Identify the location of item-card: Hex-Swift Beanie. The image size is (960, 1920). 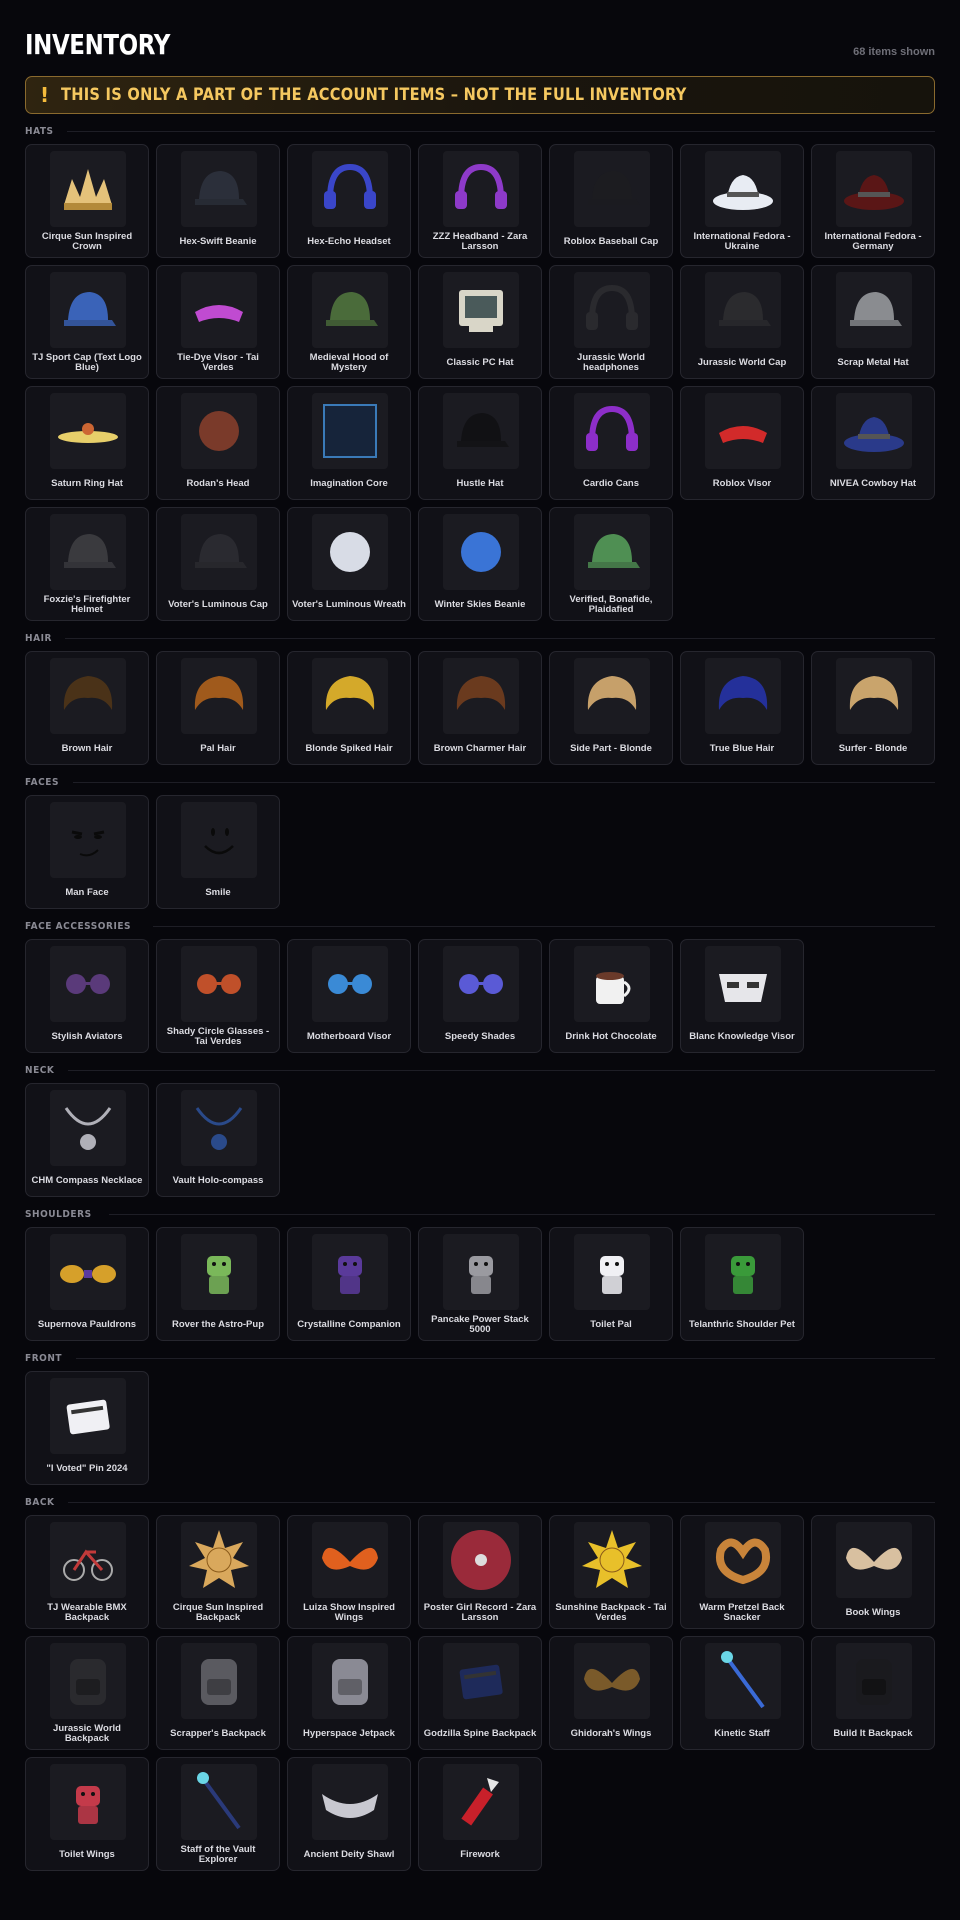
(218, 201).